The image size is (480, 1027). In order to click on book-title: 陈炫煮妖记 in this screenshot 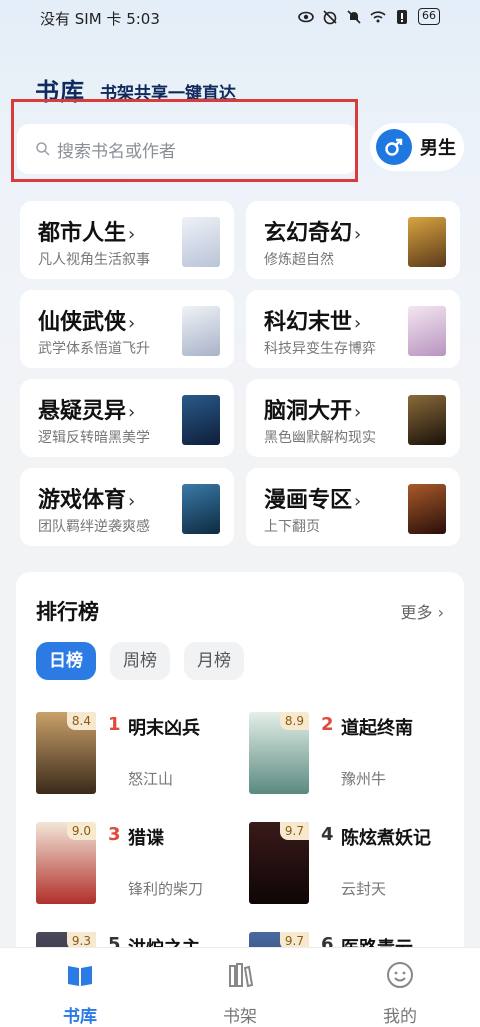, I will do `click(386, 838)`.